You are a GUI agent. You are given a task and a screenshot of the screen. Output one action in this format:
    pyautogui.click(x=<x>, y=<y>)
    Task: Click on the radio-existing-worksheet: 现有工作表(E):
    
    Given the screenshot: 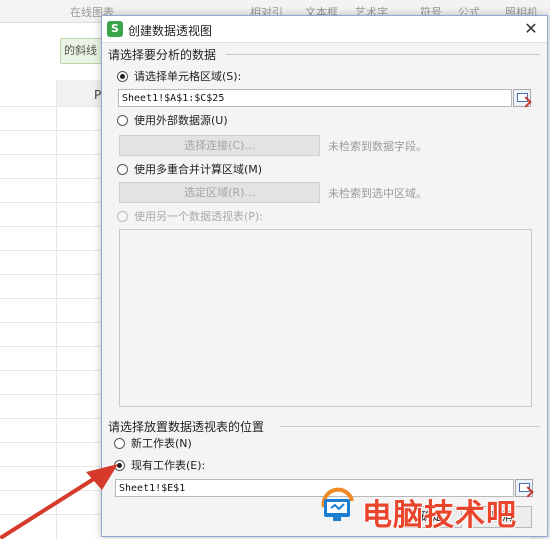 What is the action you would take?
    pyautogui.click(x=159, y=465)
    